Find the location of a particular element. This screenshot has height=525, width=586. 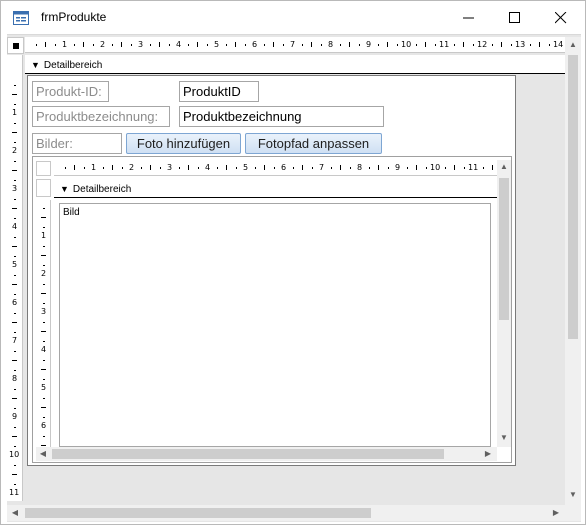

main-scroll-up-icon: ▲ is located at coordinates (573, 44).